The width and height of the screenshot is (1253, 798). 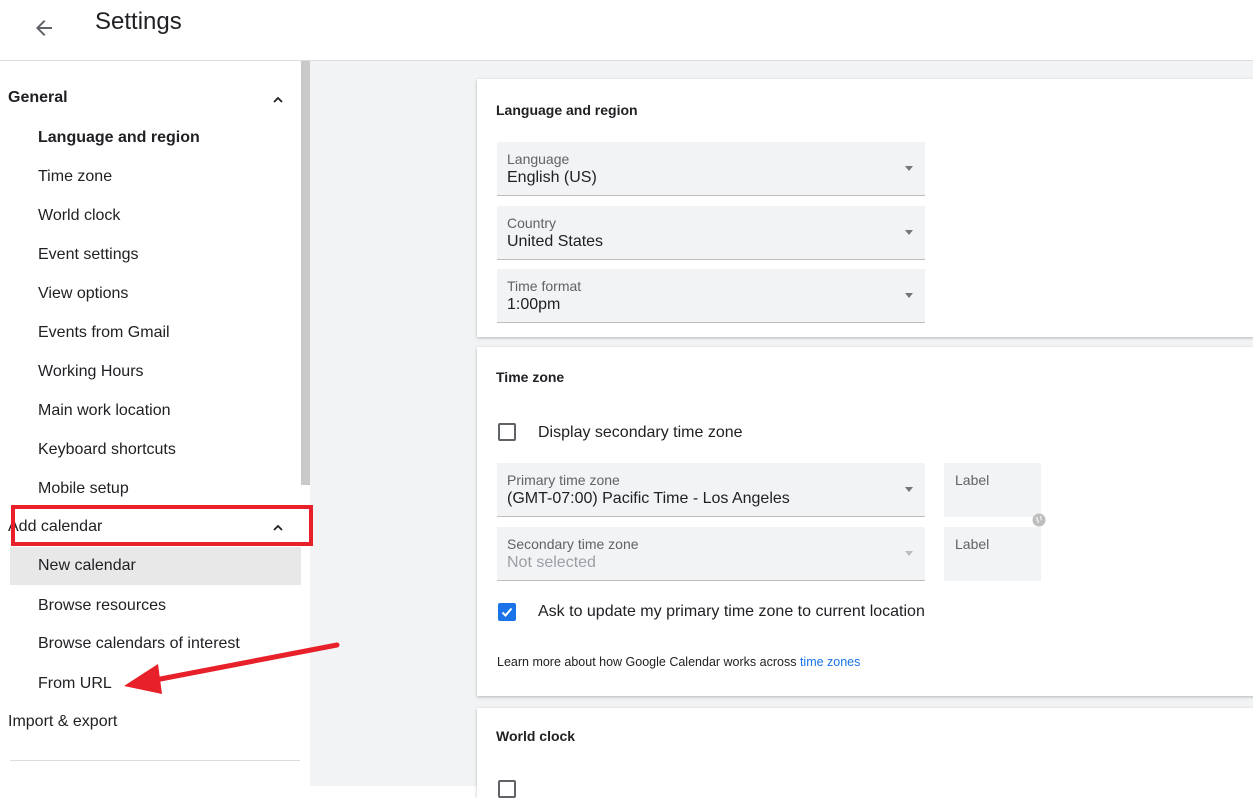 What do you see at coordinates (278, 100) in the screenshot?
I see `chevron-up-icon` at bounding box center [278, 100].